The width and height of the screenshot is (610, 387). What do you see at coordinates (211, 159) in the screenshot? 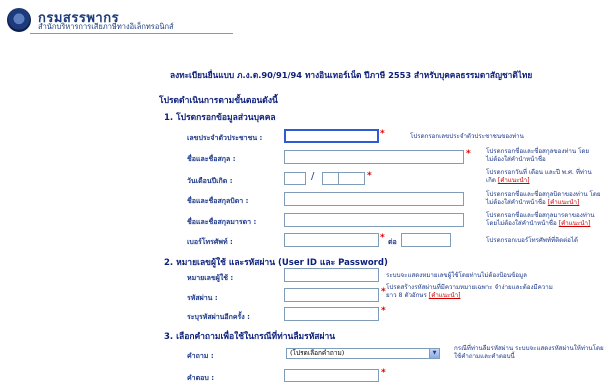
I see `name-label: ชื่อและชื่อสกุล :` at bounding box center [211, 159].